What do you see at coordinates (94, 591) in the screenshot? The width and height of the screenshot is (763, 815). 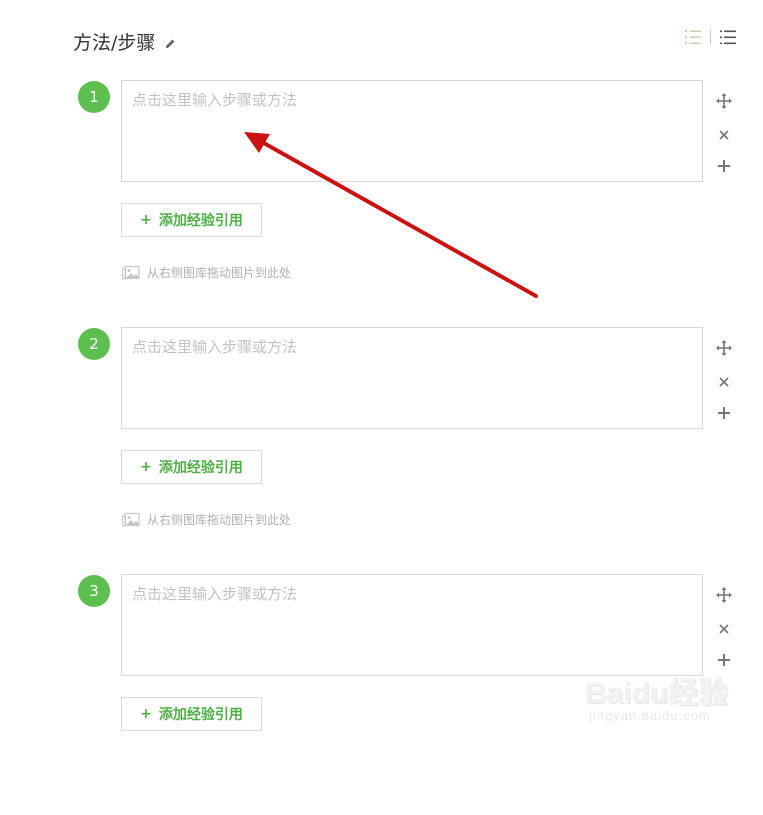 I see `step-number-badge: 3` at bounding box center [94, 591].